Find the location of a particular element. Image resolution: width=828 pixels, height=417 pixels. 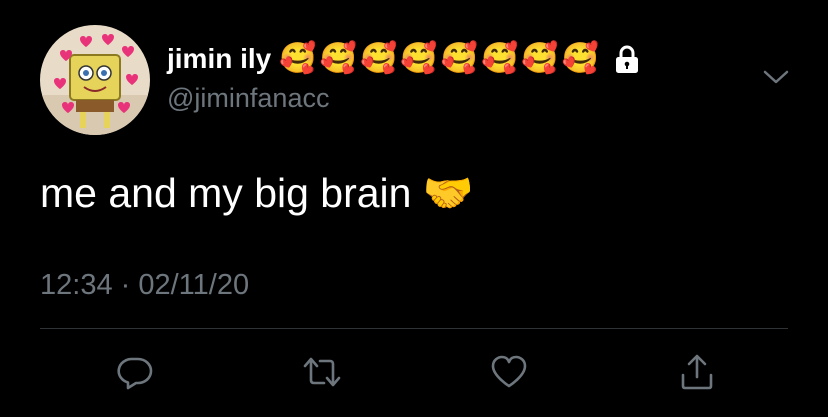

share-button is located at coordinates (697, 372).